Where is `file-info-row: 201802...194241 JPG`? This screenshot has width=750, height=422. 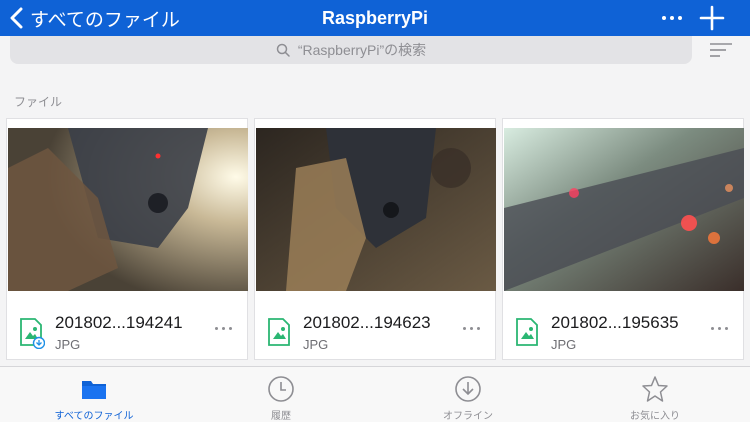 file-info-row: 201802...194241 JPG is located at coordinates (127, 329).